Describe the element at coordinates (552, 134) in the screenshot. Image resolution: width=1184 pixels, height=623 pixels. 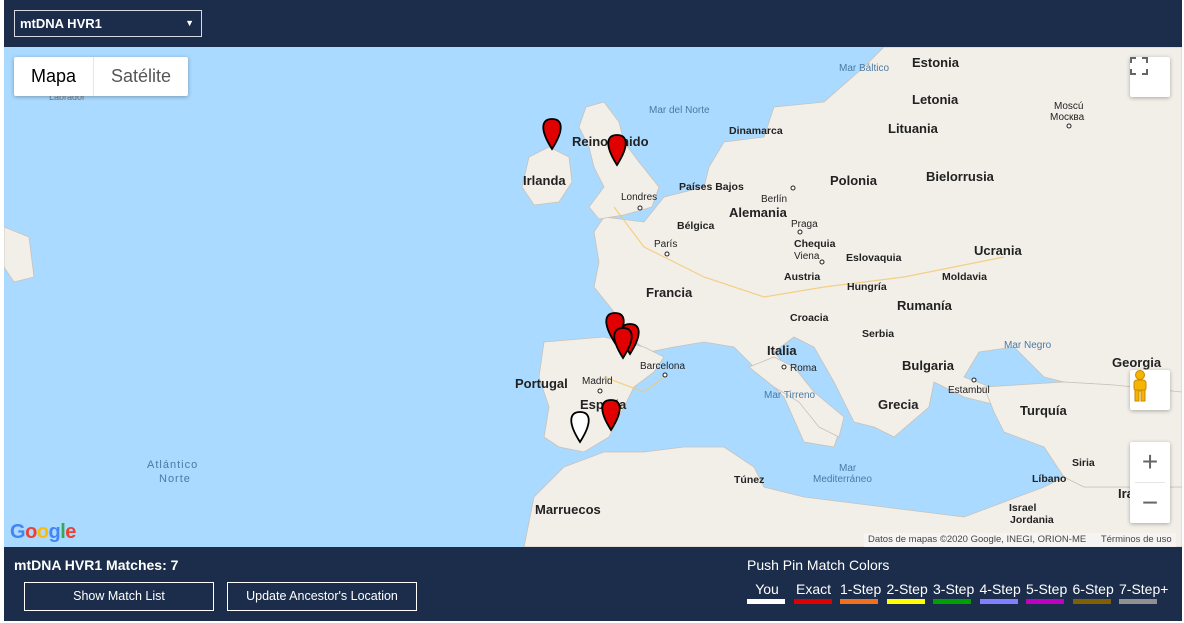
I see `pin-ireland` at that location.